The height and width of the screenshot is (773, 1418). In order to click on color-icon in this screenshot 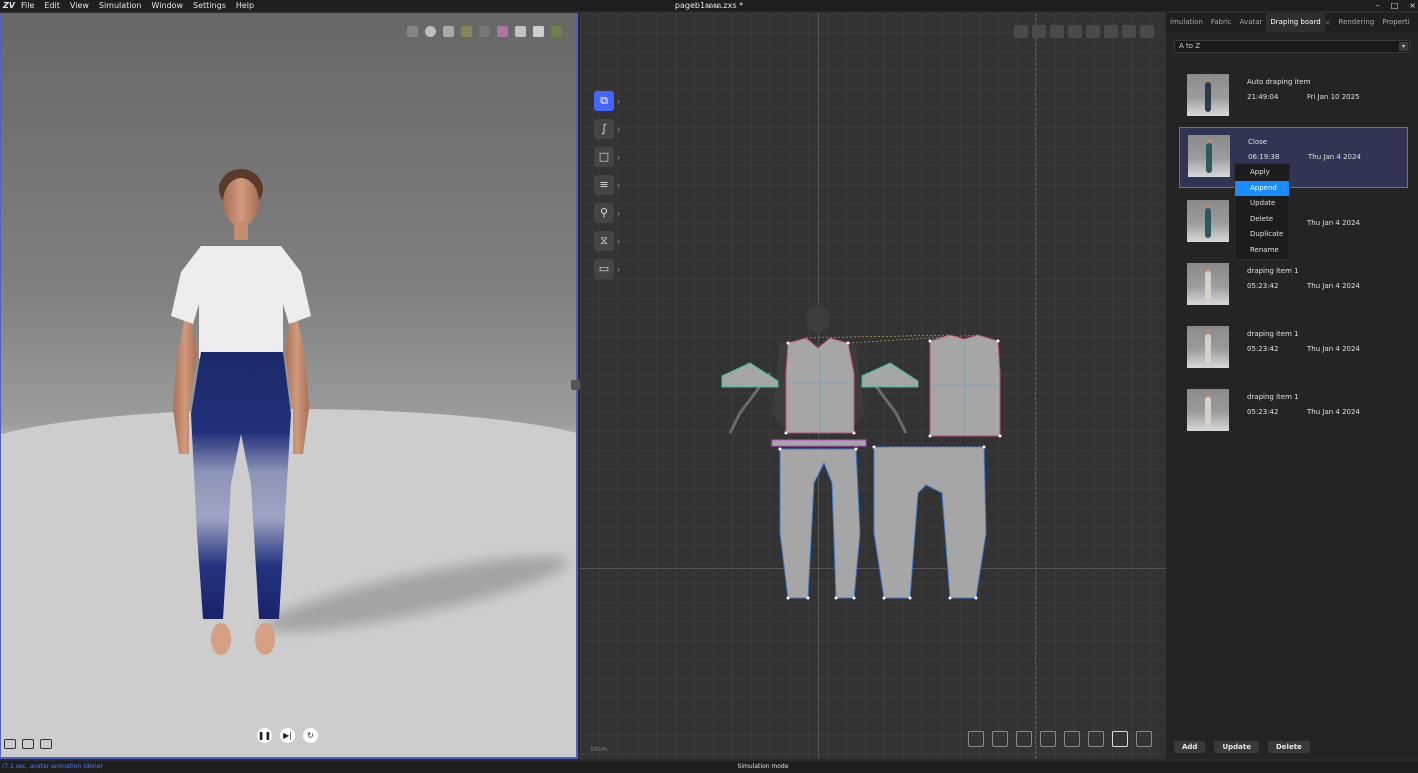, I will do `click(502, 31)`.